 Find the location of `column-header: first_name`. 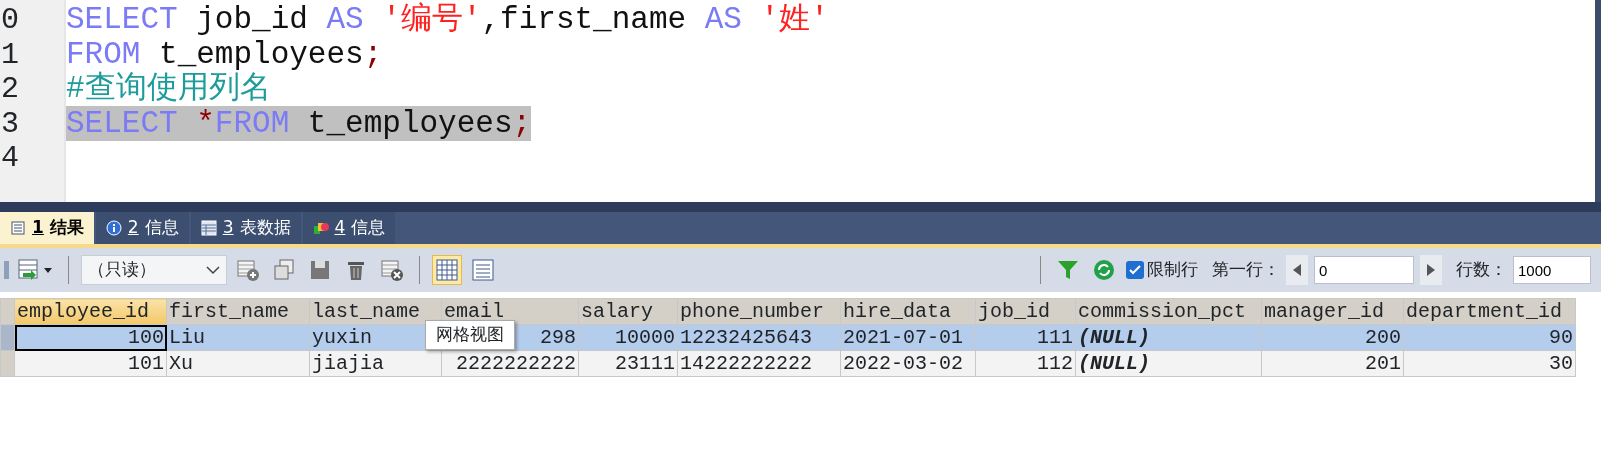

column-header: first_name is located at coordinates (238, 311).